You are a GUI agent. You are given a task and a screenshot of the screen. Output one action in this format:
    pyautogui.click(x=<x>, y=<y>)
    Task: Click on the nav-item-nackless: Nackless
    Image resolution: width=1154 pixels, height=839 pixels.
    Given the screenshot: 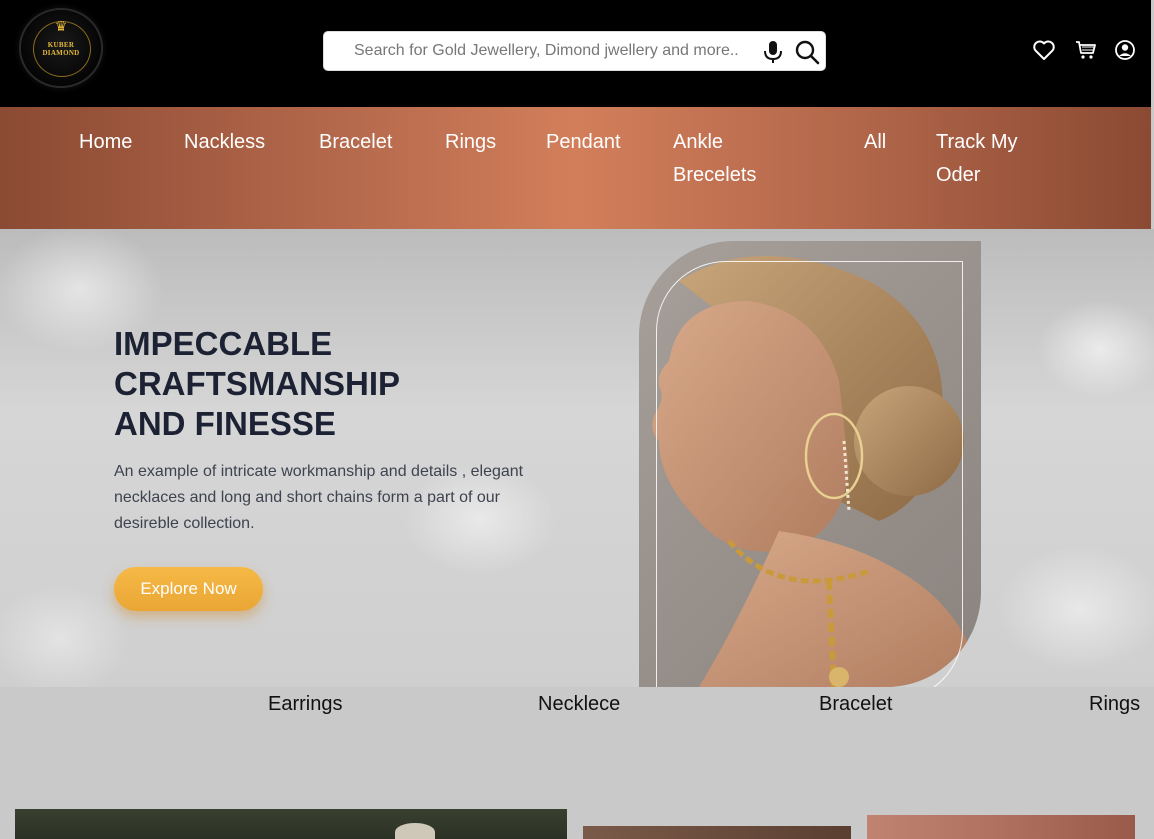 What is the action you would take?
    pyautogui.click(x=224, y=142)
    